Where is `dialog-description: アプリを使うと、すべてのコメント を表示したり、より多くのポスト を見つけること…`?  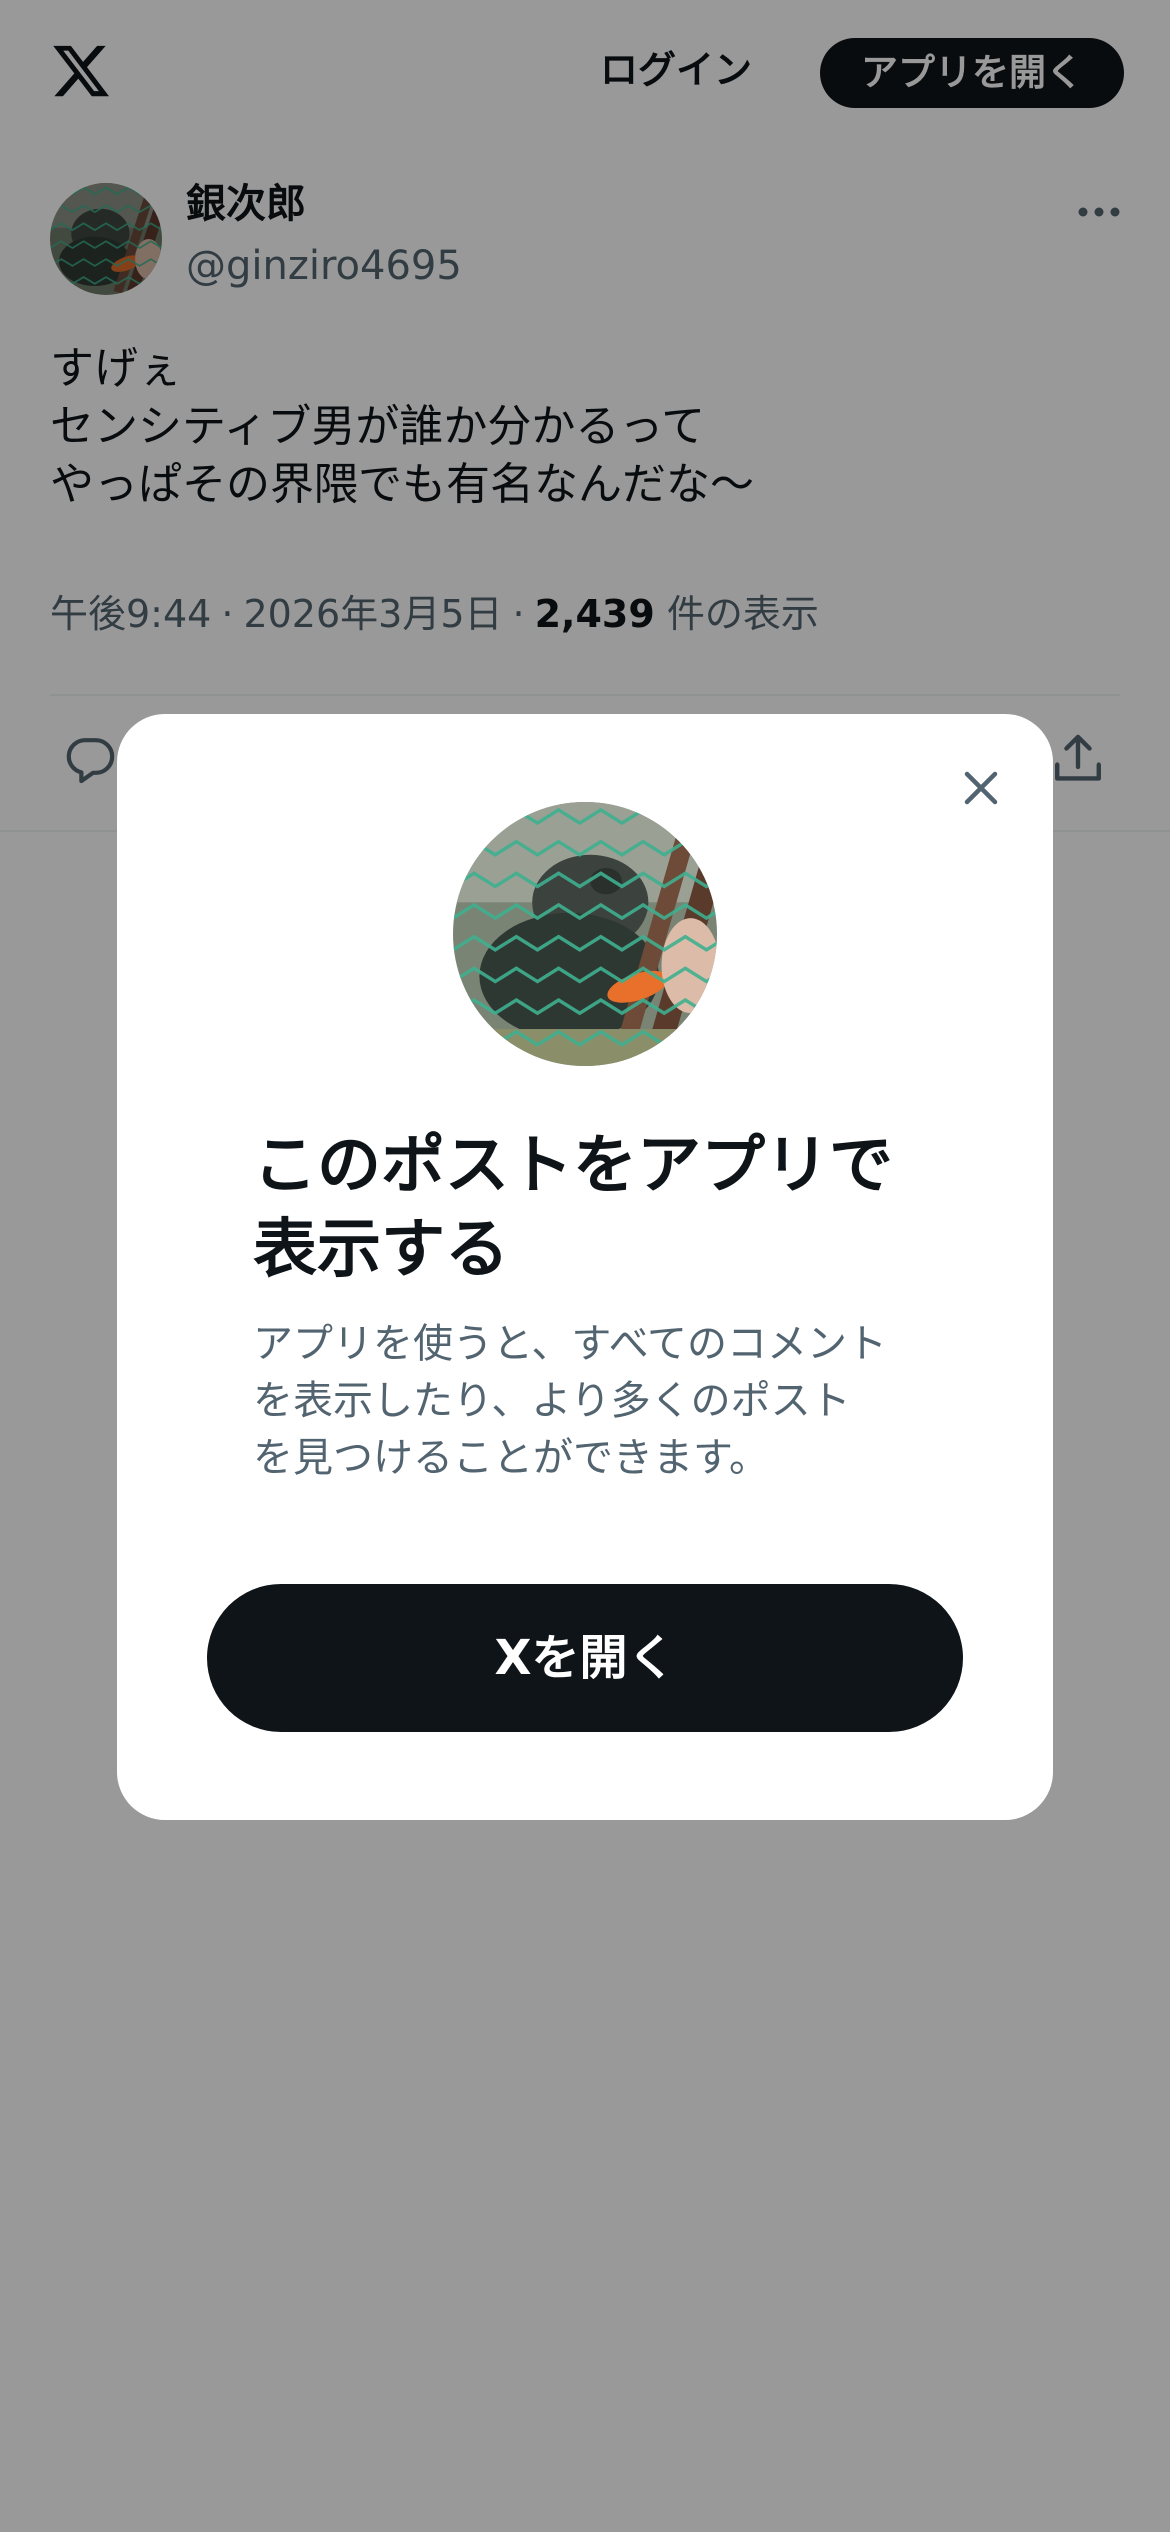 dialog-description: アプリを使うと、すべてのコメント を表示したり、より多くのポスト を見つけること… is located at coordinates (593, 1401).